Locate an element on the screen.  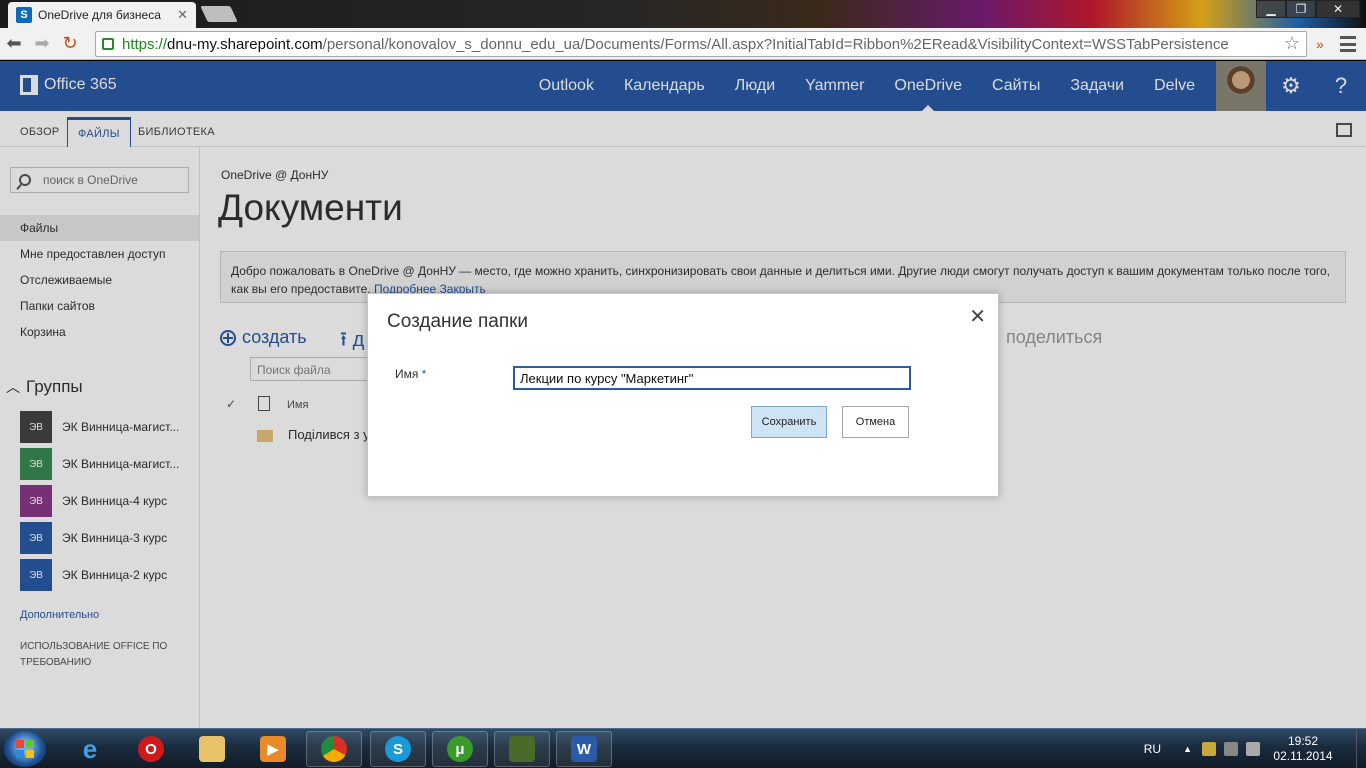
application-icon is located at coordinates (522, 749).